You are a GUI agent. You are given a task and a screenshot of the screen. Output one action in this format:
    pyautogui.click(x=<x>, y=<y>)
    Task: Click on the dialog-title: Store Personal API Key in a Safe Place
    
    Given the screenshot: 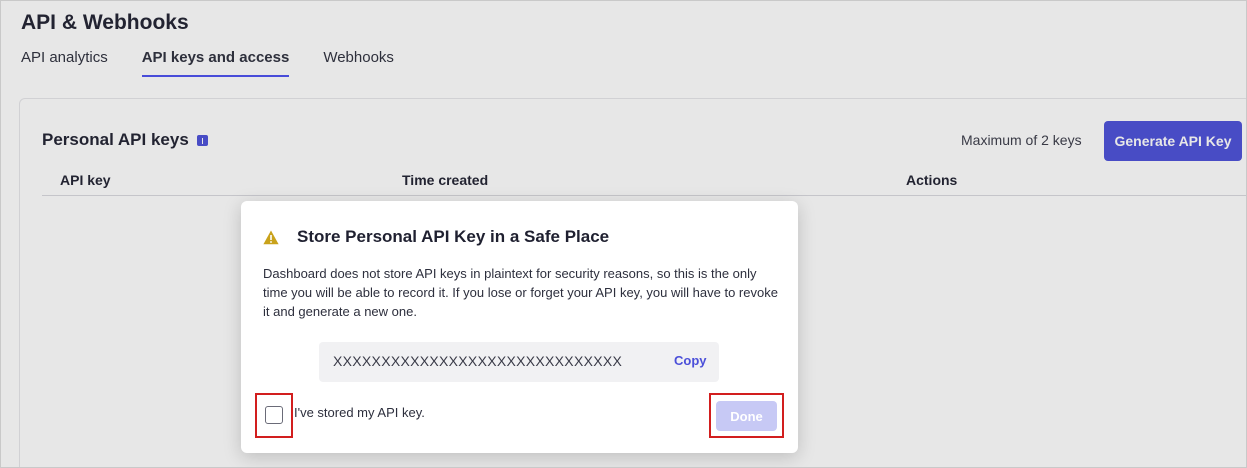 What is the action you would take?
    pyautogui.click(x=436, y=237)
    